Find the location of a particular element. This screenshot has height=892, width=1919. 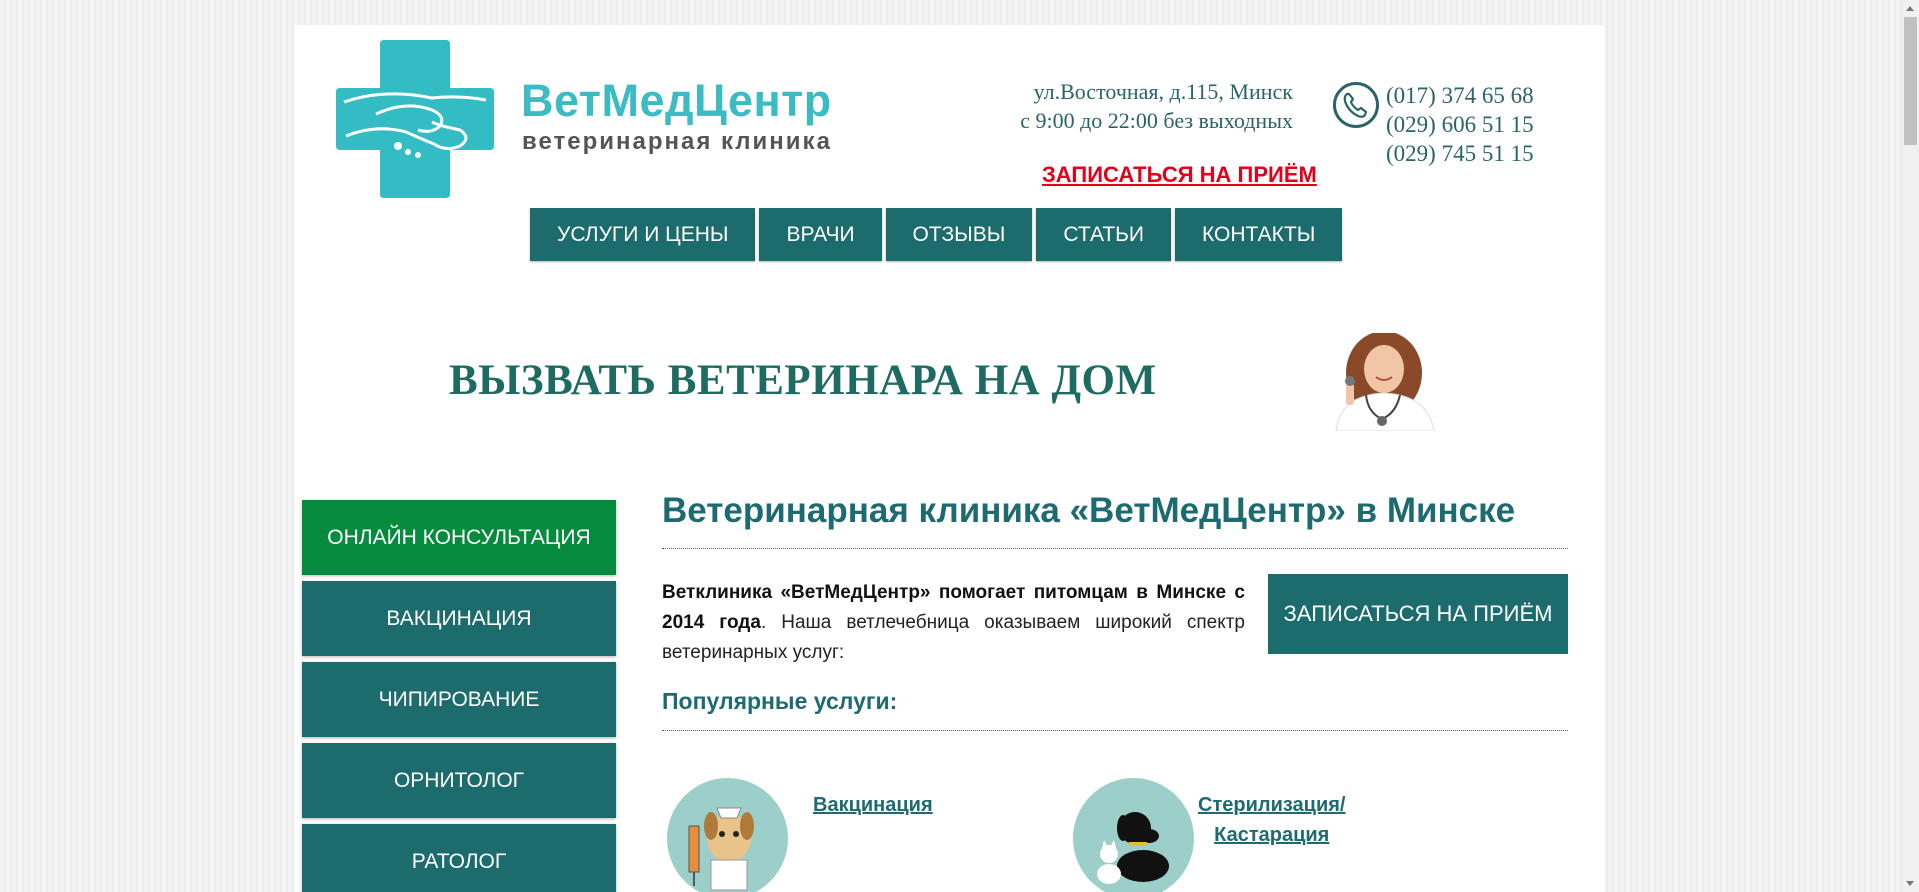

book-appointment-link: ЗАПИСАТЬСЯ НА ПРИЁМ is located at coordinates (1179, 175).